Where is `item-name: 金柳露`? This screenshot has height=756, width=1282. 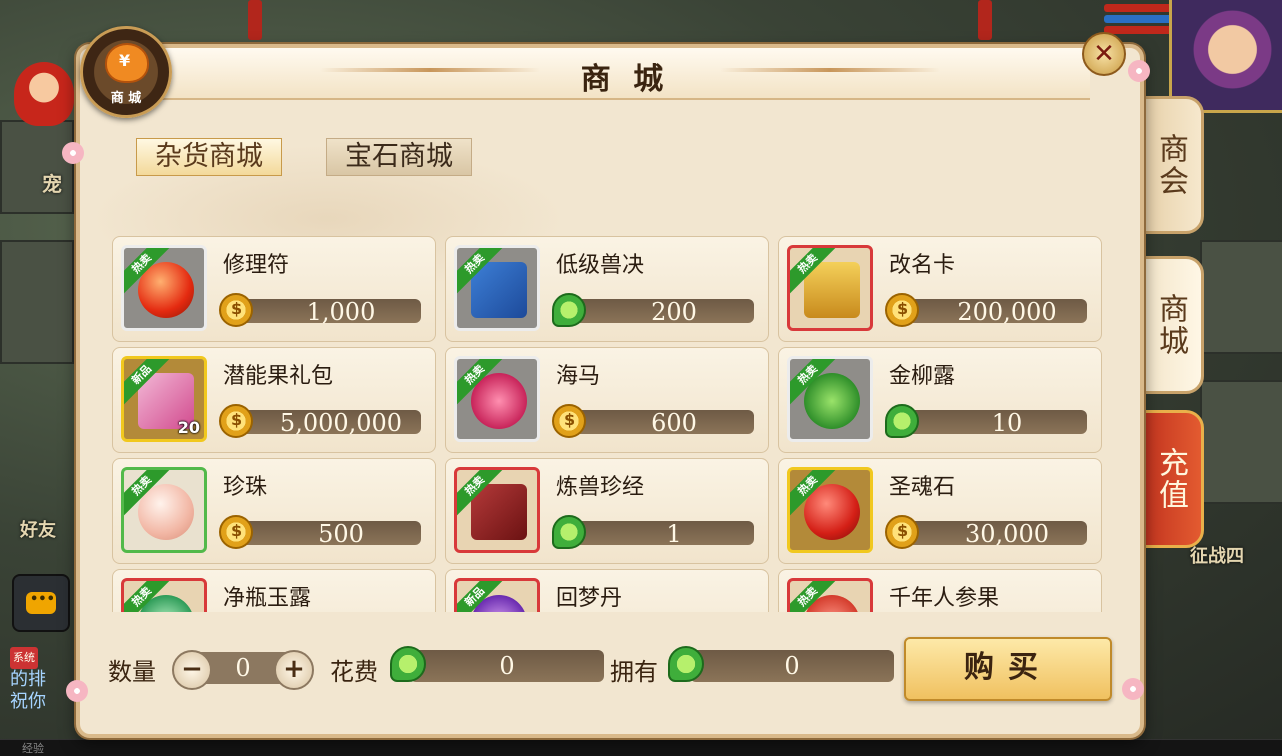
item-name: 金柳露 is located at coordinates (922, 376).